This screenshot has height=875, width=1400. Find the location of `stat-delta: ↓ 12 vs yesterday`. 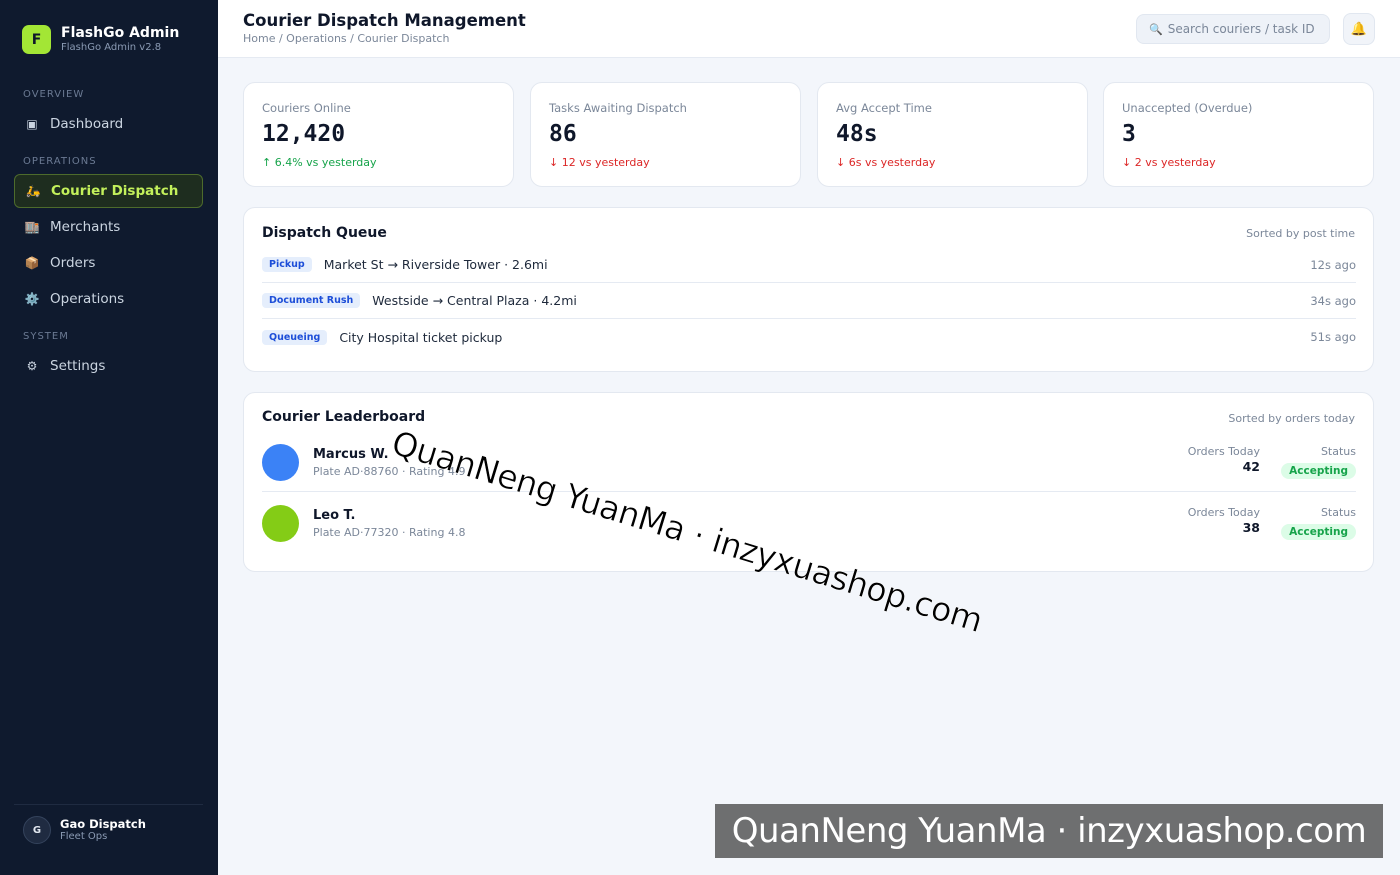

stat-delta: ↓ 12 vs yesterday is located at coordinates (599, 162).